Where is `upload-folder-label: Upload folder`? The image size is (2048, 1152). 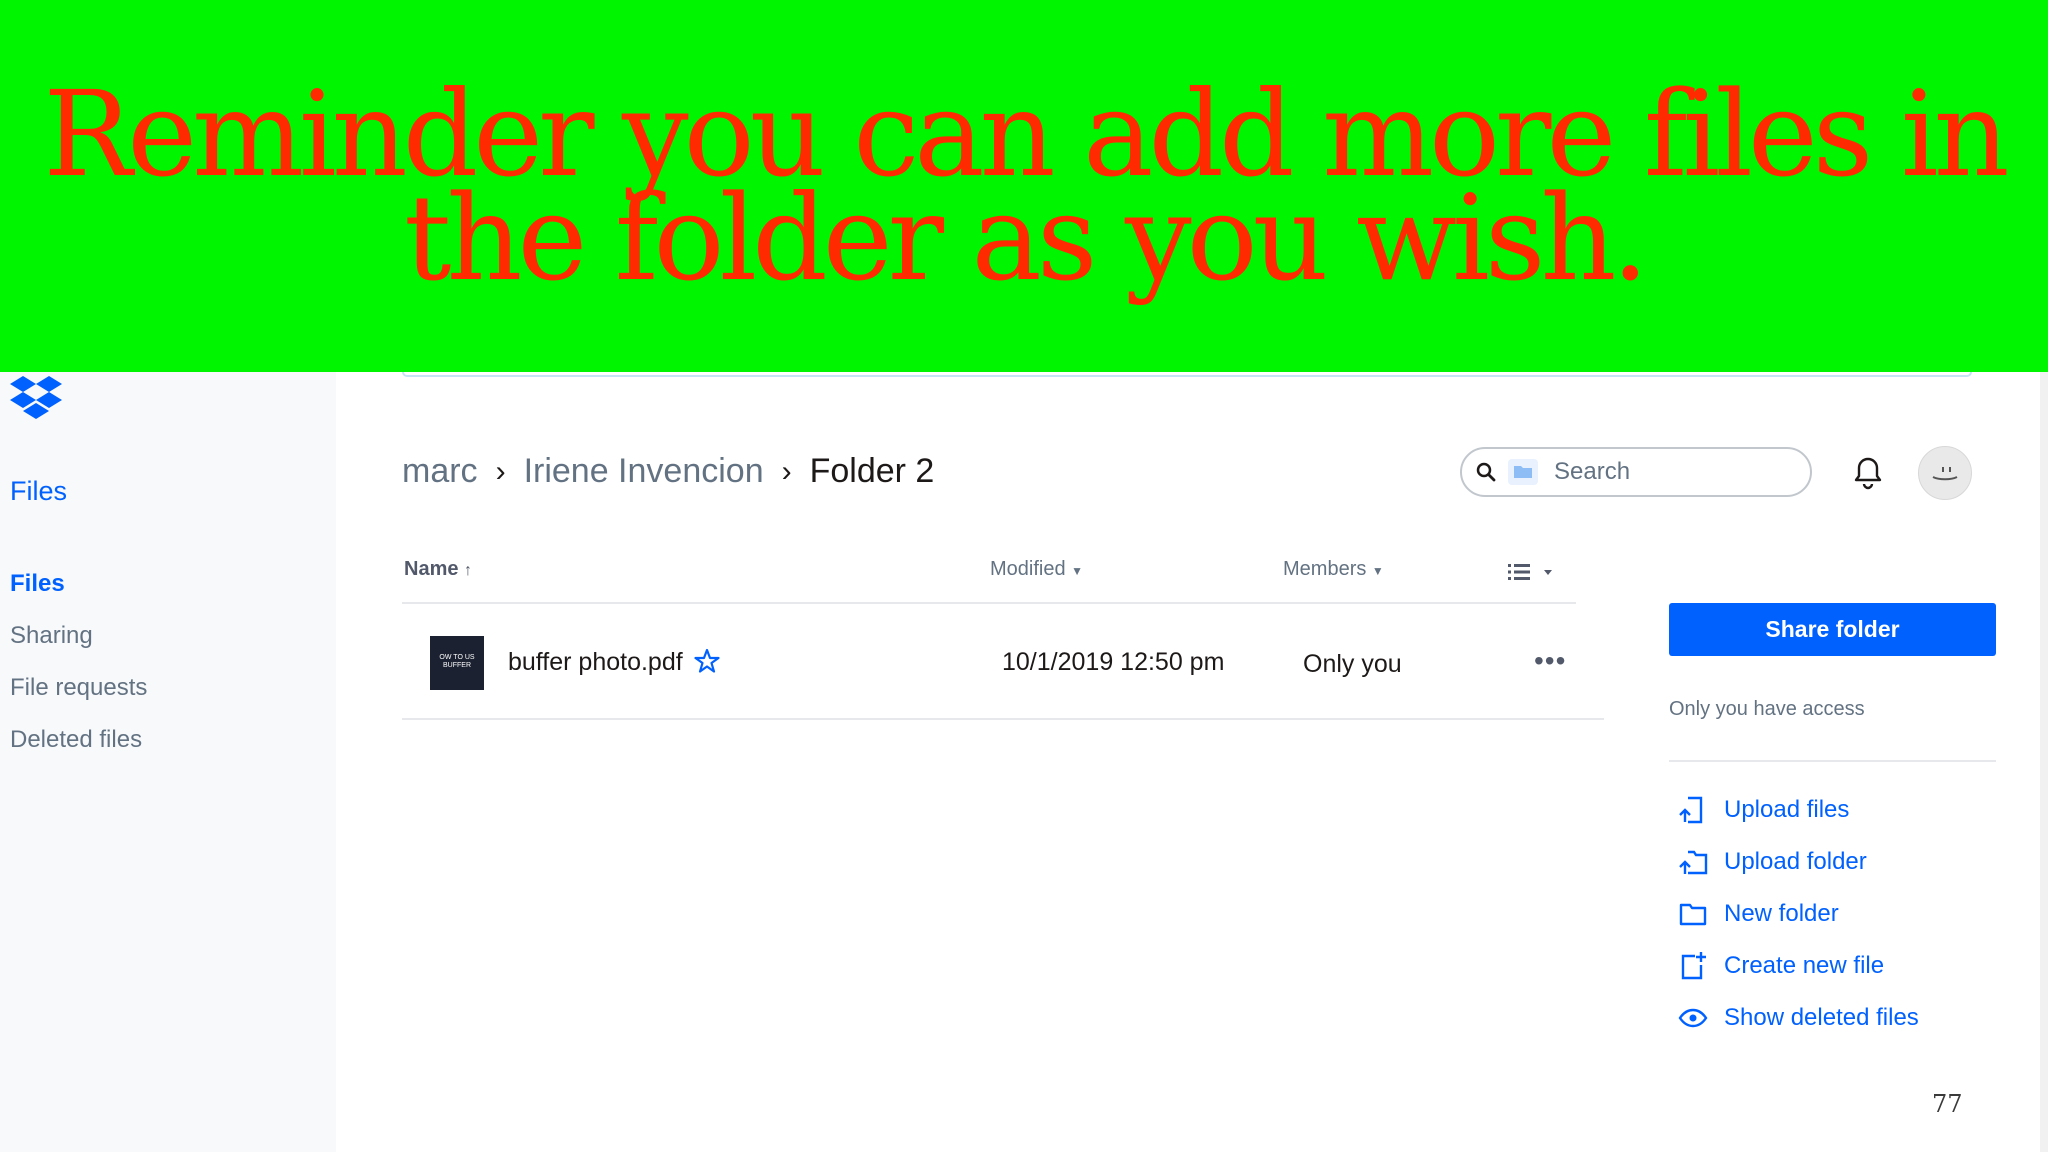 upload-folder-label: Upload folder is located at coordinates (1795, 861).